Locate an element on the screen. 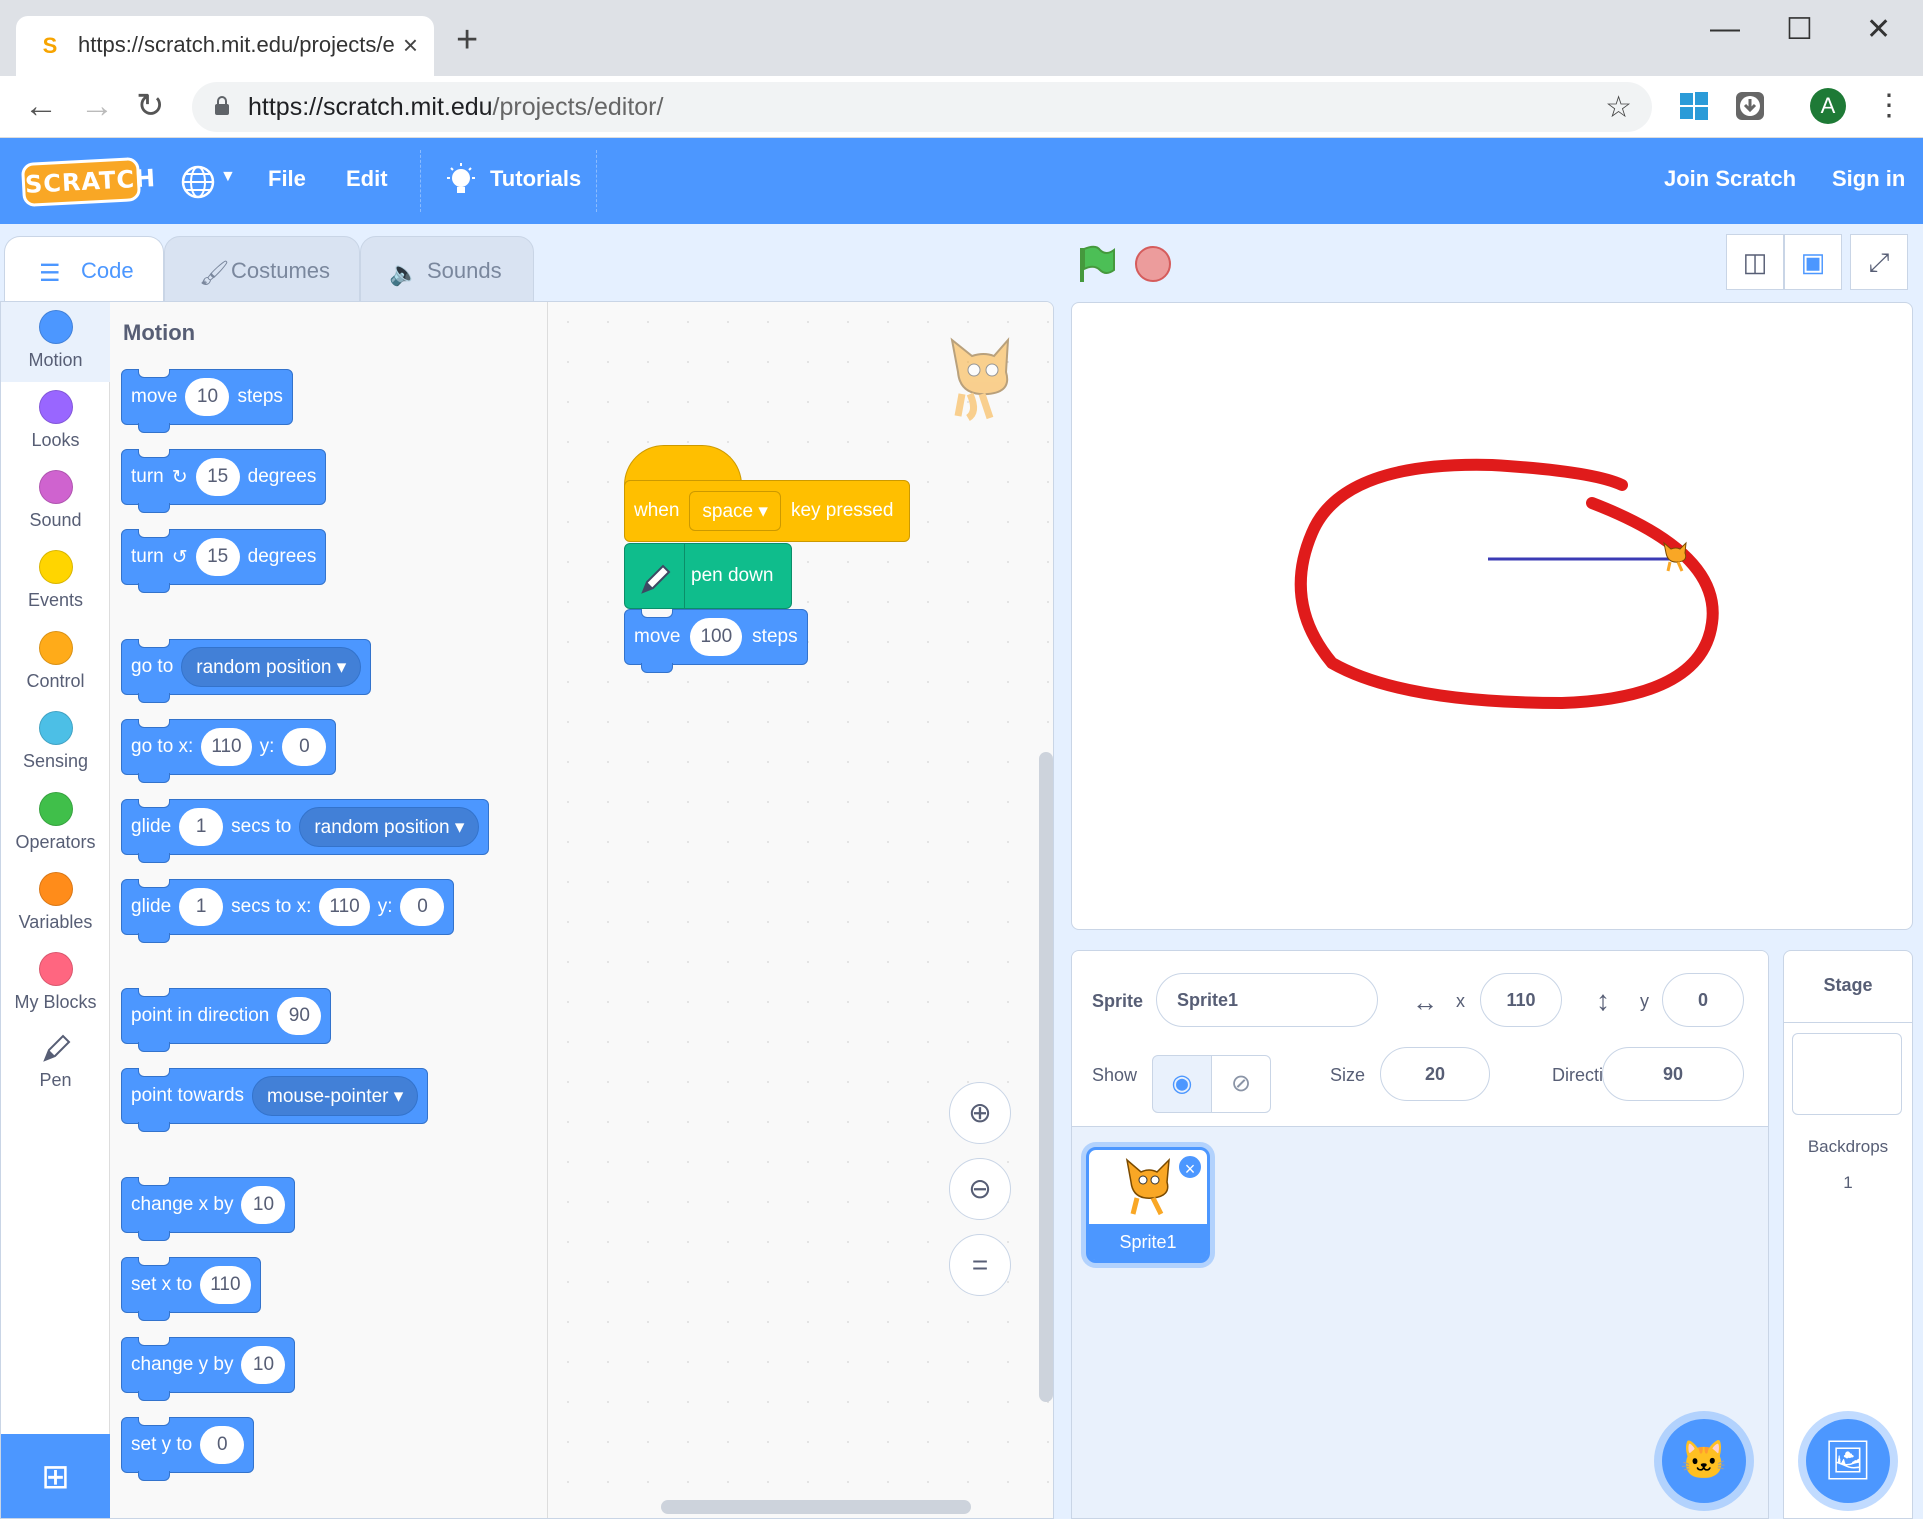 The height and width of the screenshot is (1519, 1923). window-close-button: ✕ is located at coordinates (1878, 29).